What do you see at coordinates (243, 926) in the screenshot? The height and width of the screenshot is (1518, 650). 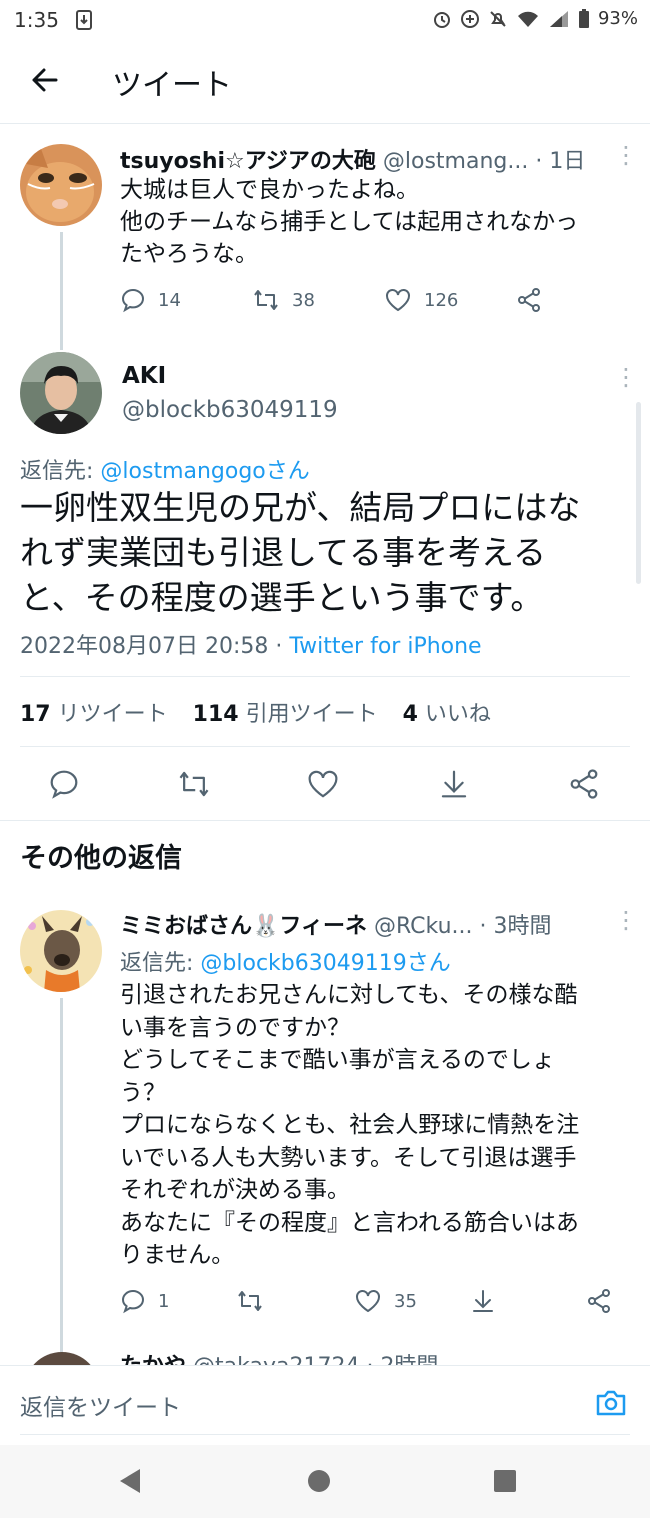 I see `author-name: ミミおばさん🐰フィーネ` at bounding box center [243, 926].